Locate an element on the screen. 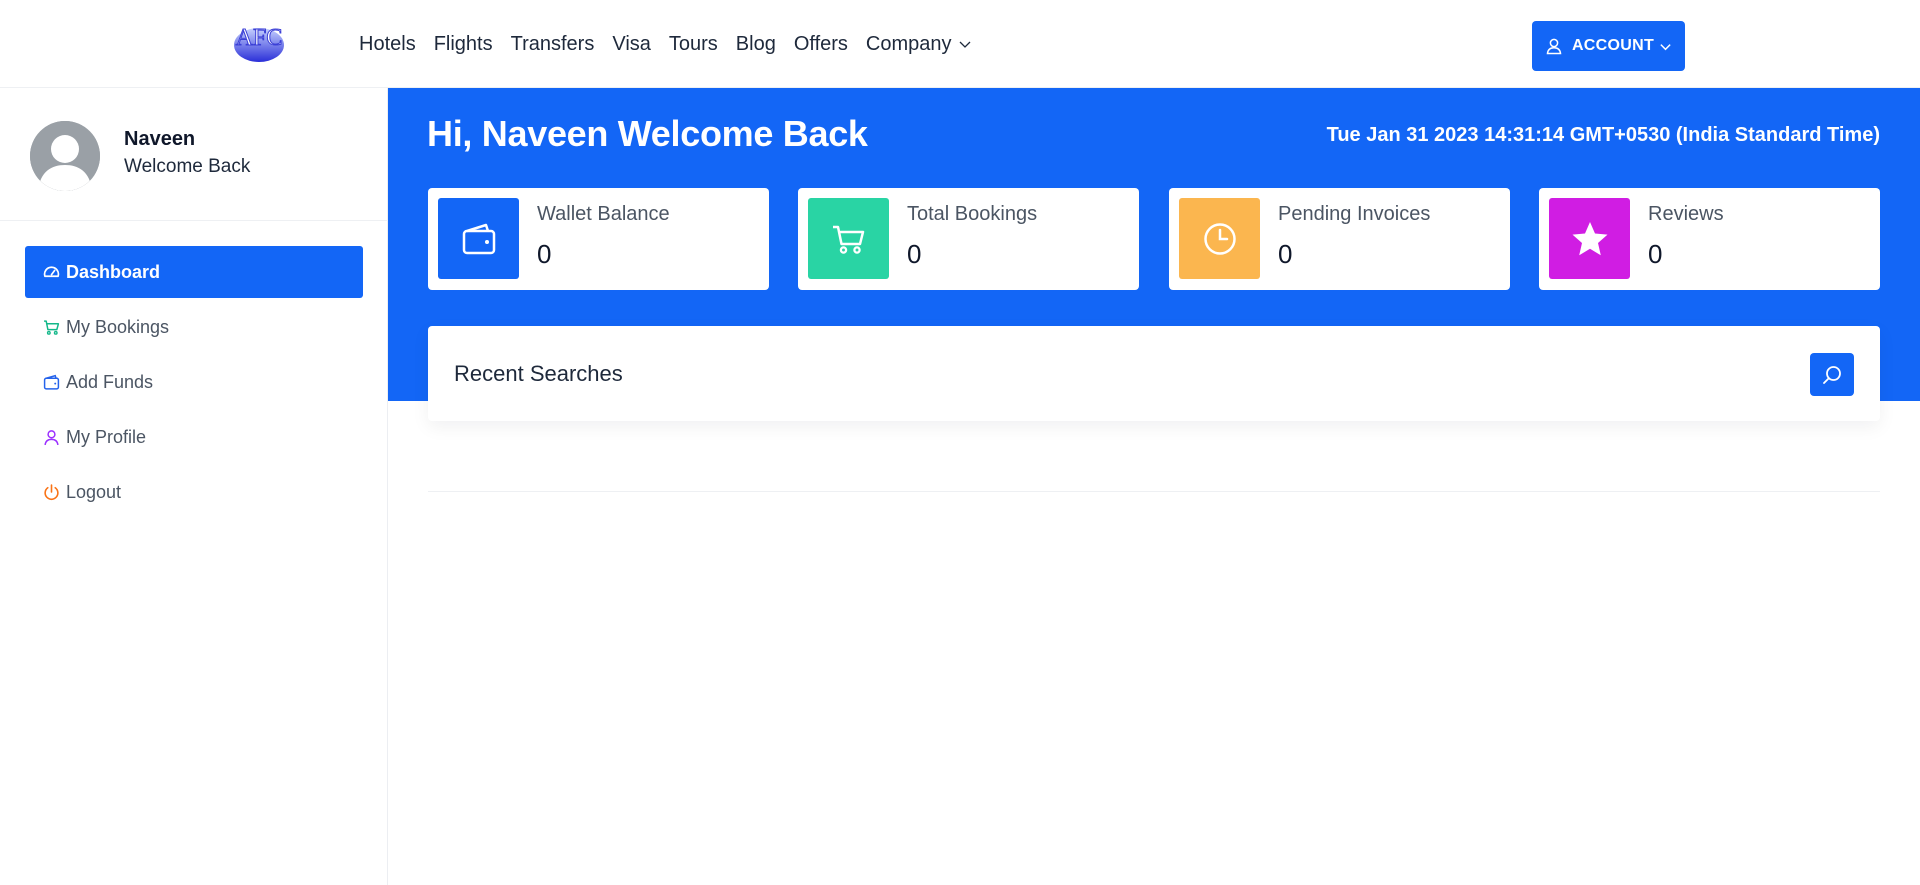  nav-tours: Tours is located at coordinates (693, 44).